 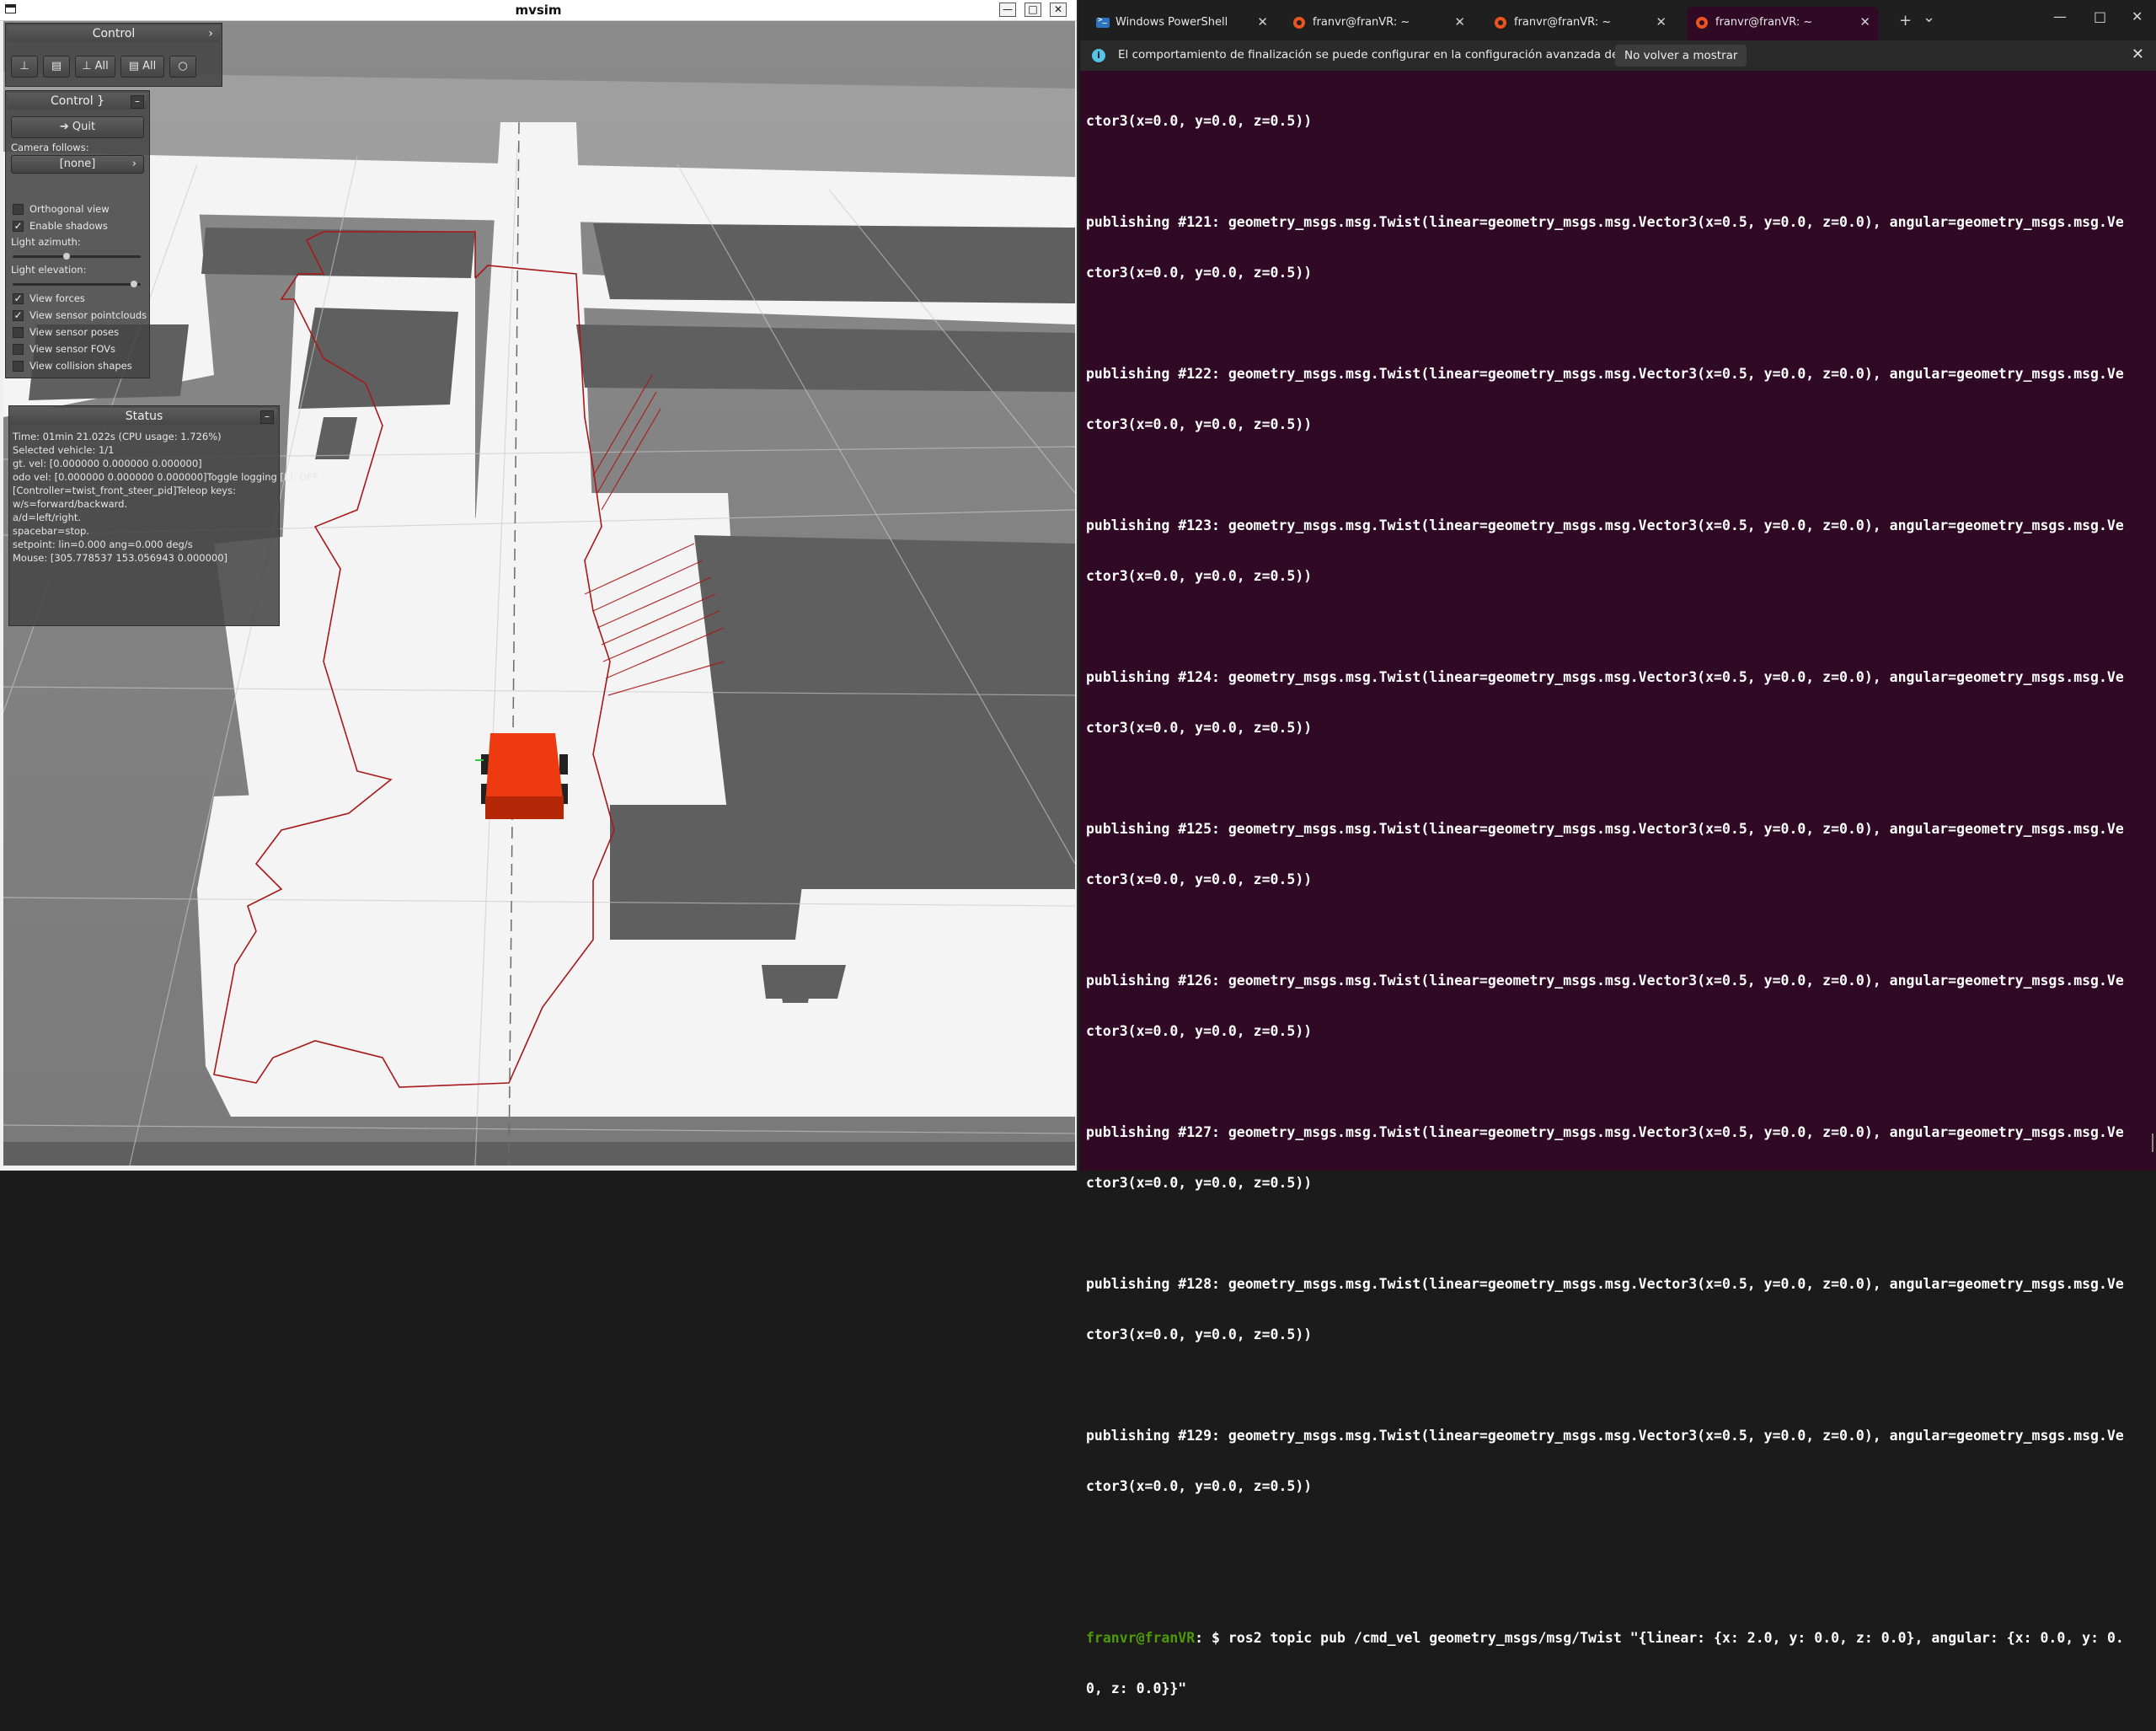 I want to click on toolbar-button-ground-all: ⊥ All, so click(x=95, y=67).